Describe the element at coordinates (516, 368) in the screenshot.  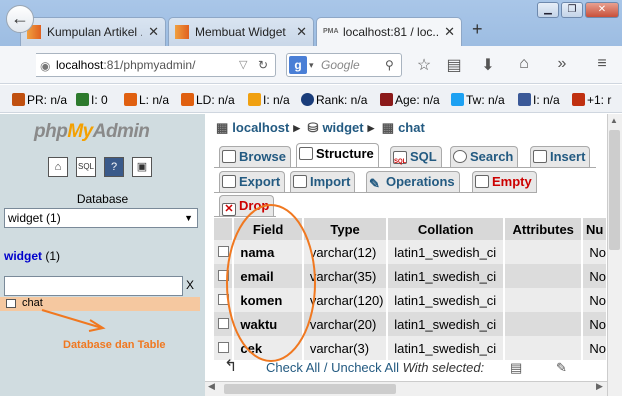
I see `browse-selected-icon: ▤` at that location.